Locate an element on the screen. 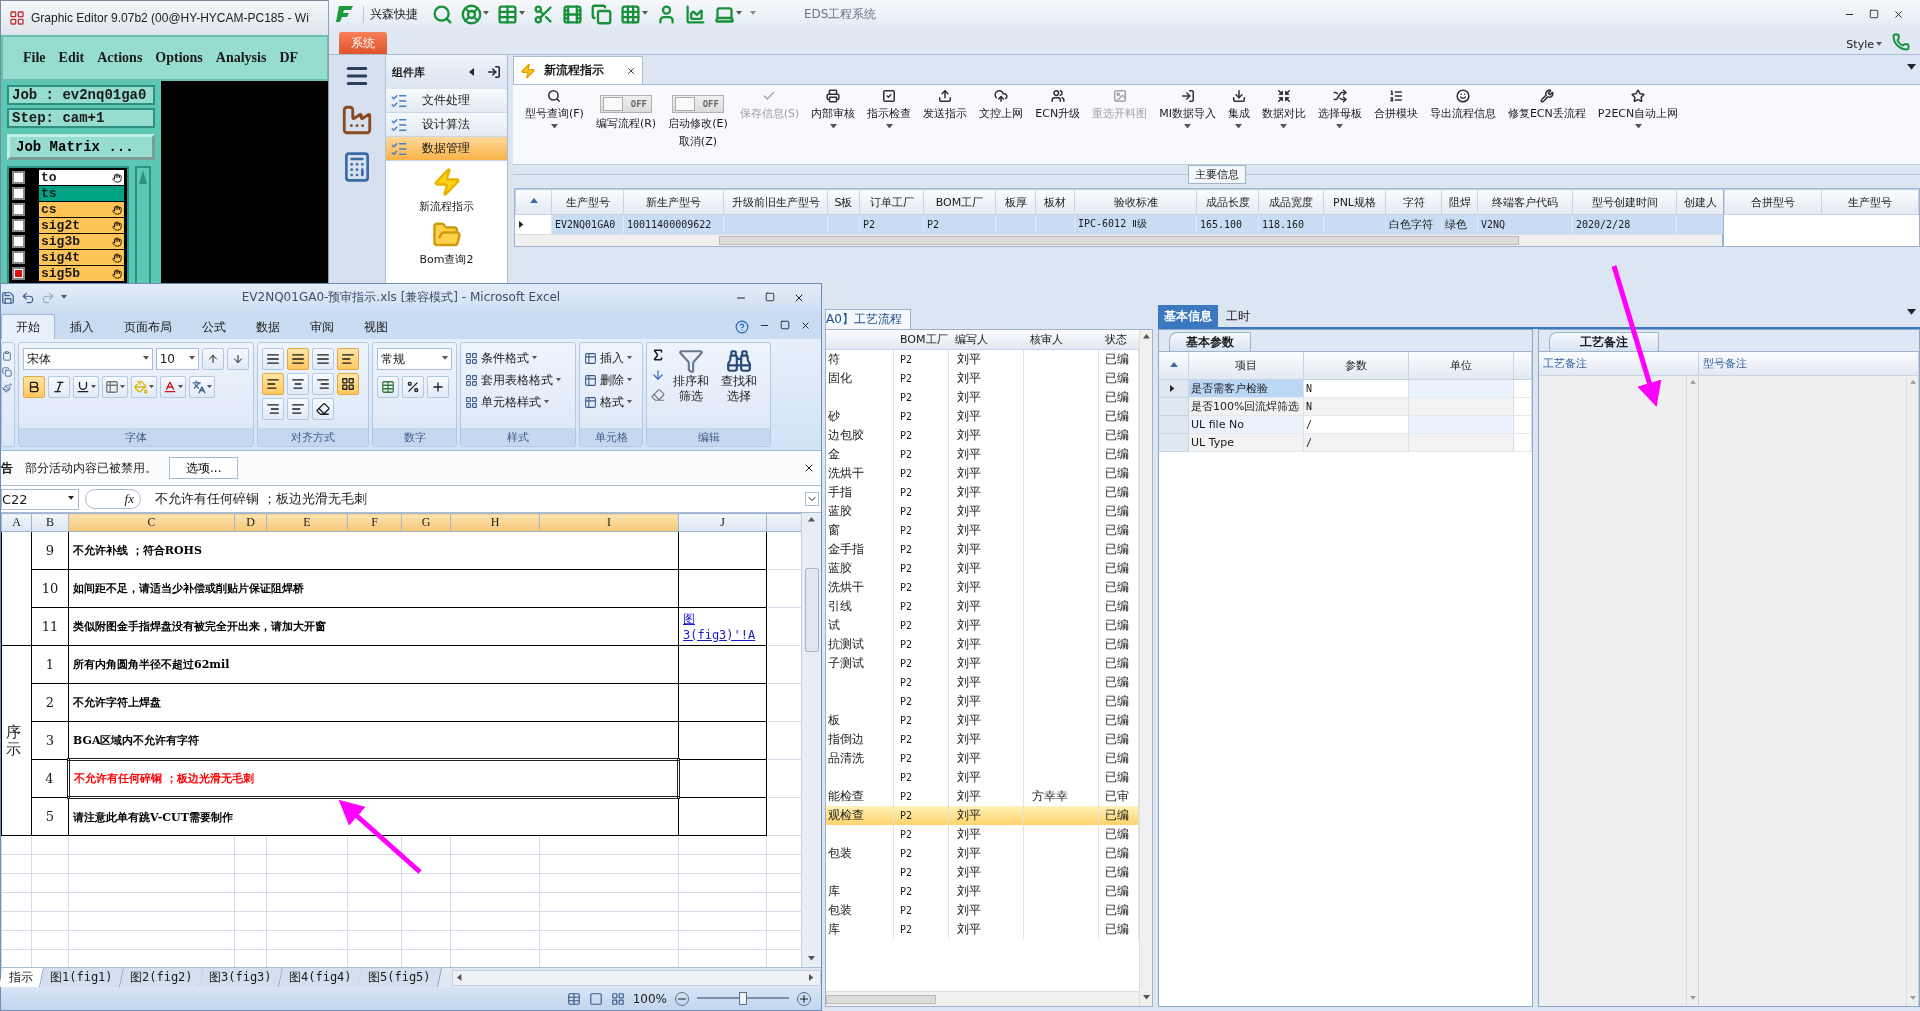  table-cell: 不允许补线 ；符合ROHS is located at coordinates (373, 550).